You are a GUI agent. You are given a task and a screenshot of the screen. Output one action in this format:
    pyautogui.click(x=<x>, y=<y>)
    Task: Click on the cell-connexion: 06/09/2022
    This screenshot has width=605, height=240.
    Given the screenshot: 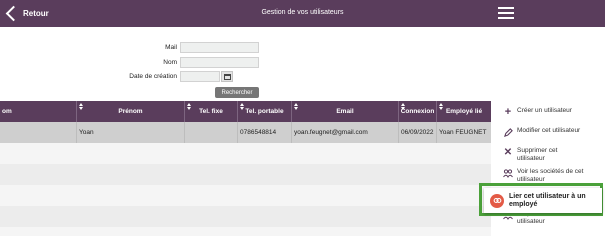 What is the action you would take?
    pyautogui.click(x=418, y=132)
    